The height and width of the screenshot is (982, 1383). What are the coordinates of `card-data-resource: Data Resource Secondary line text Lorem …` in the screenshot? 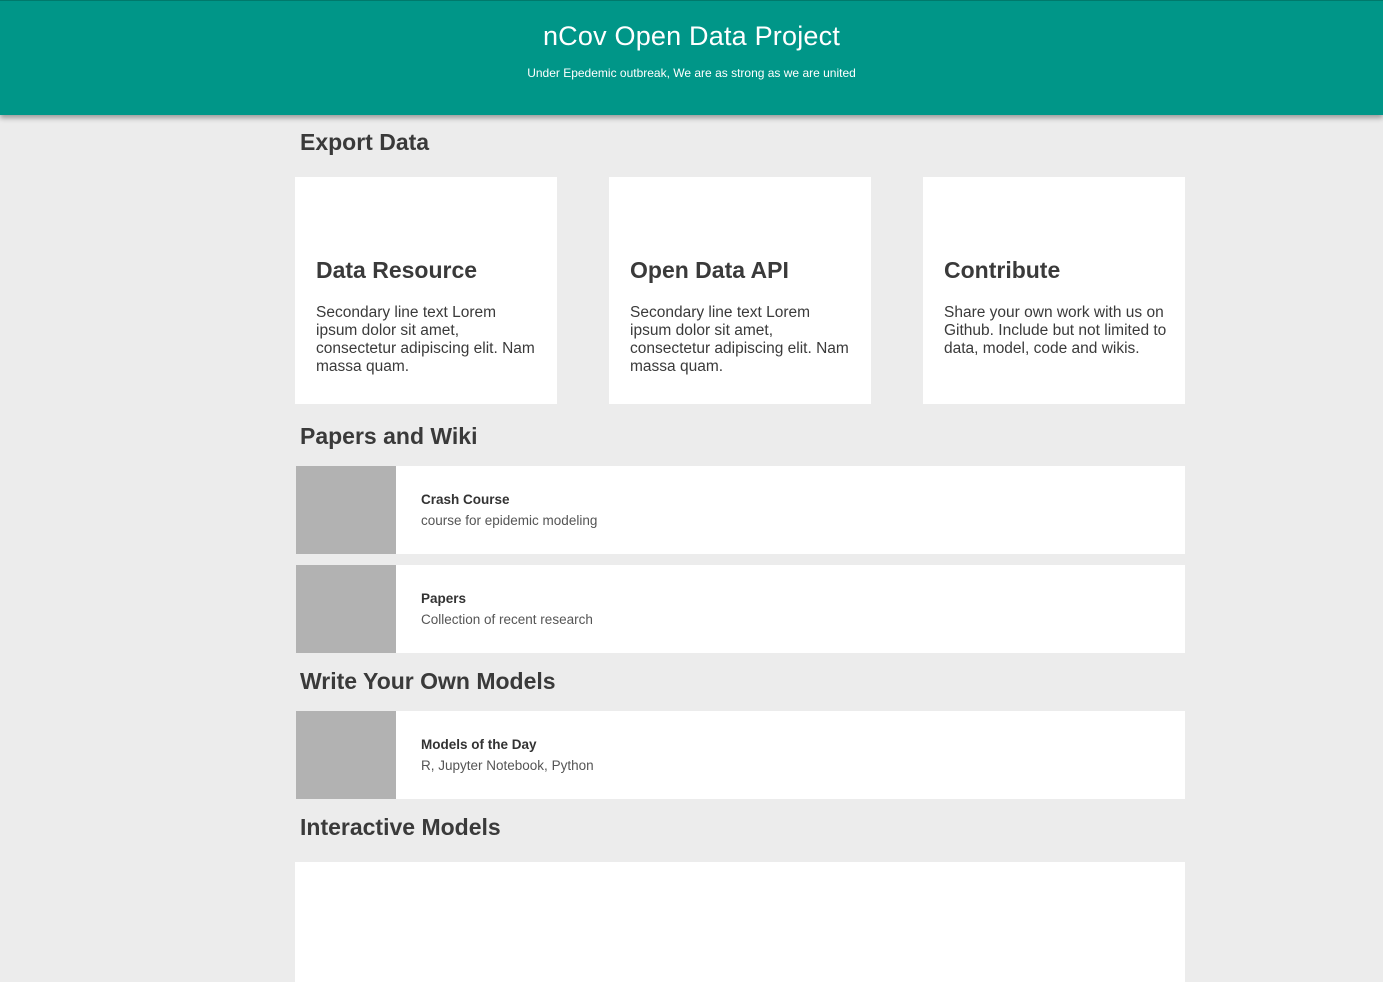 It's located at (426, 290).